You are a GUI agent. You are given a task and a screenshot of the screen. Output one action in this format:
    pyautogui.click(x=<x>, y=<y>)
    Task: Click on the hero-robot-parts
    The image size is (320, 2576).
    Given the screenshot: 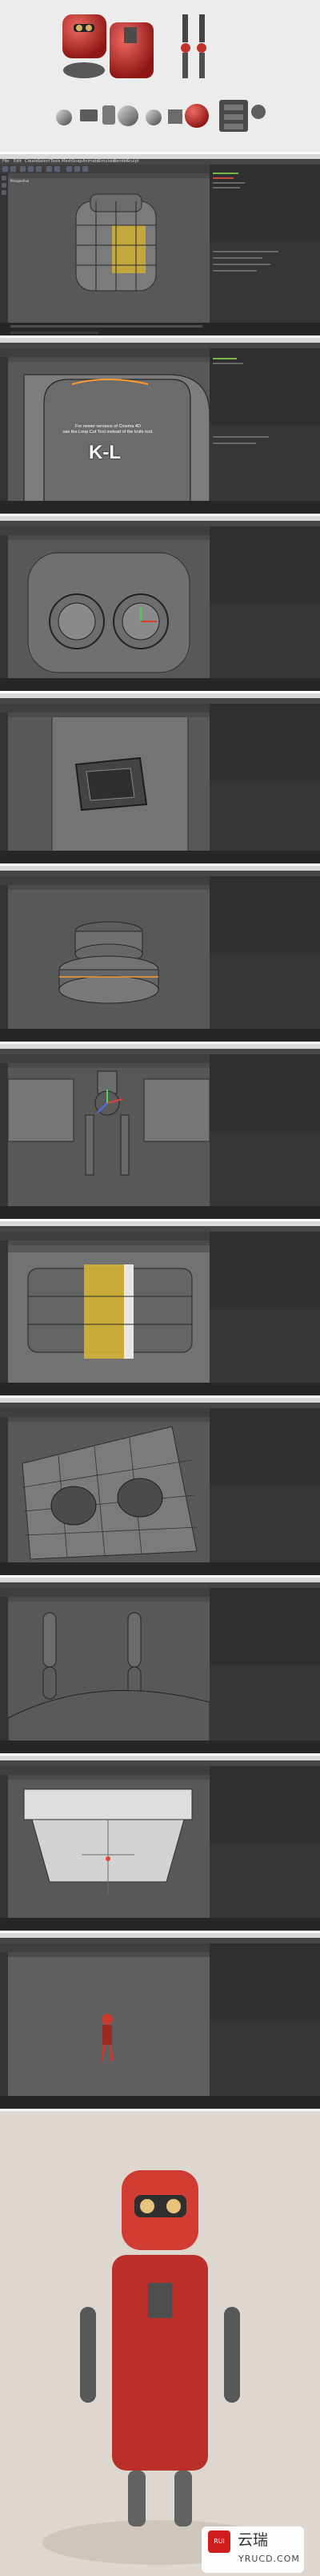 What is the action you would take?
    pyautogui.click(x=160, y=76)
    